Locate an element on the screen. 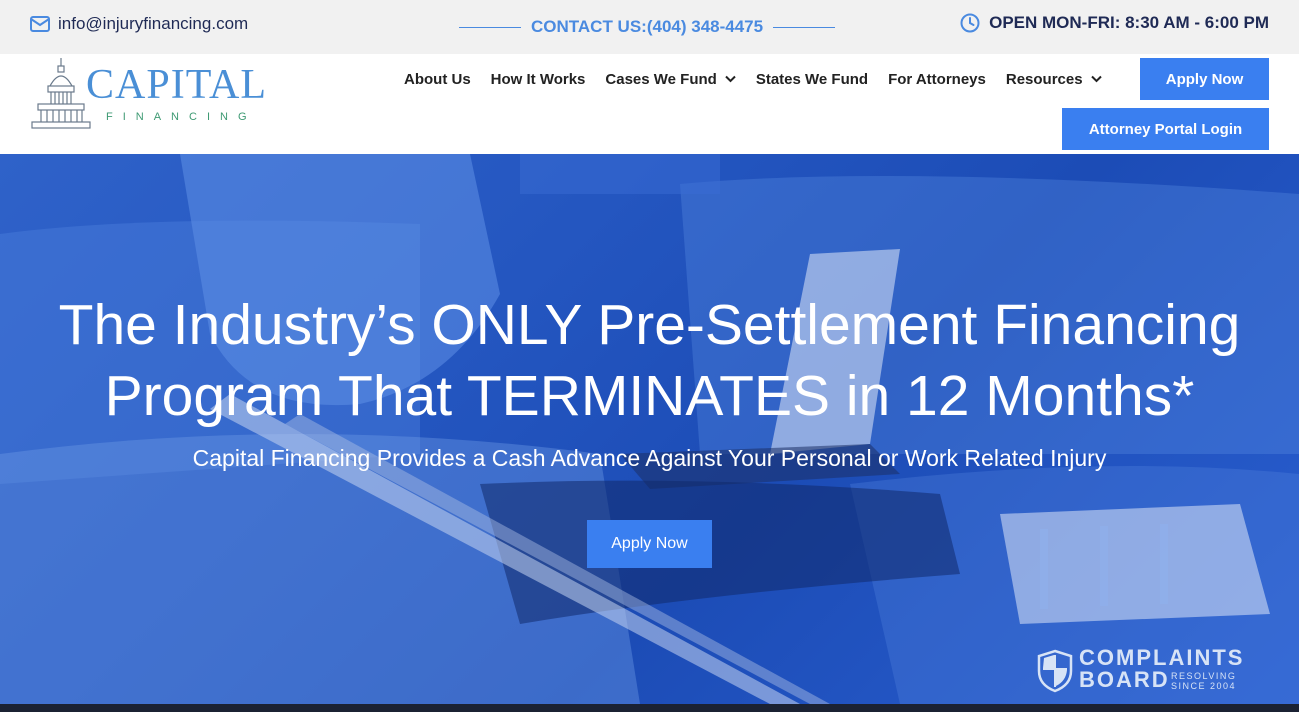 The height and width of the screenshot is (712, 1299). hero-apply-now-button: Apply Now is located at coordinates (649, 544).